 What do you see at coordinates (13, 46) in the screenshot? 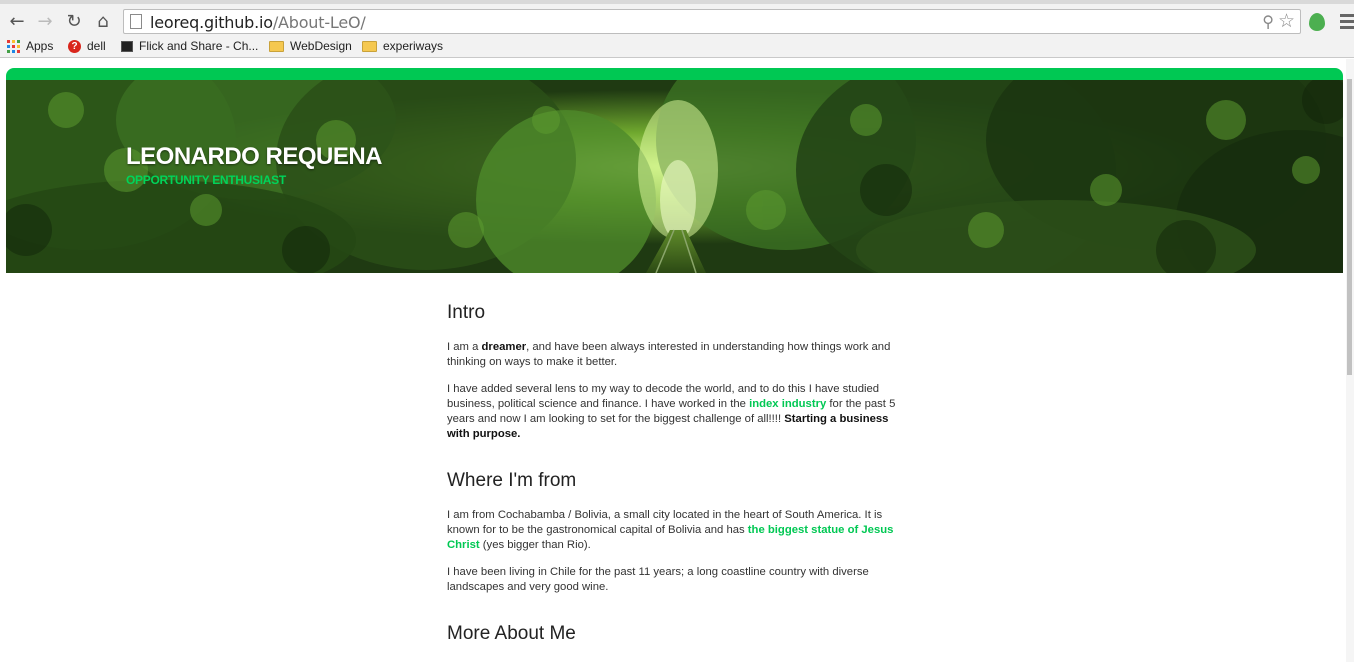
I see `apps-grid-icon` at bounding box center [13, 46].